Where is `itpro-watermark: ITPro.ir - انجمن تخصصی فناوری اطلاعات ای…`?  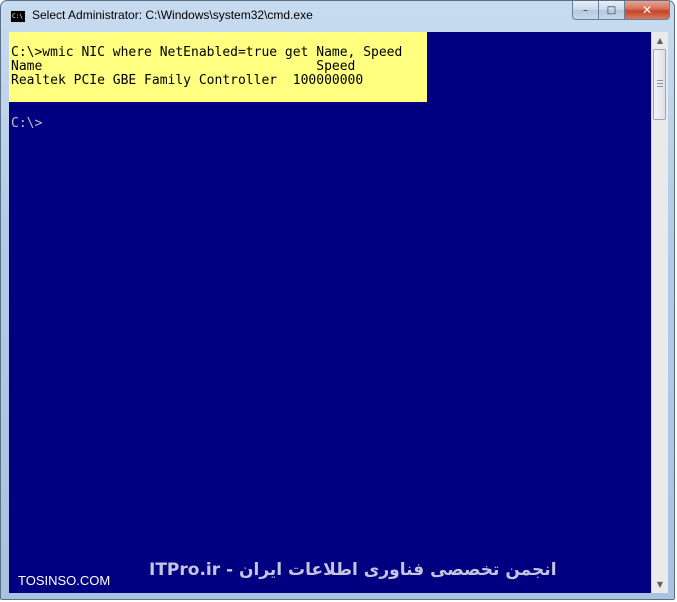
itpro-watermark: ITPro.ir - انجمن تخصصی فناوری اطلاعات ای… is located at coordinates (353, 570).